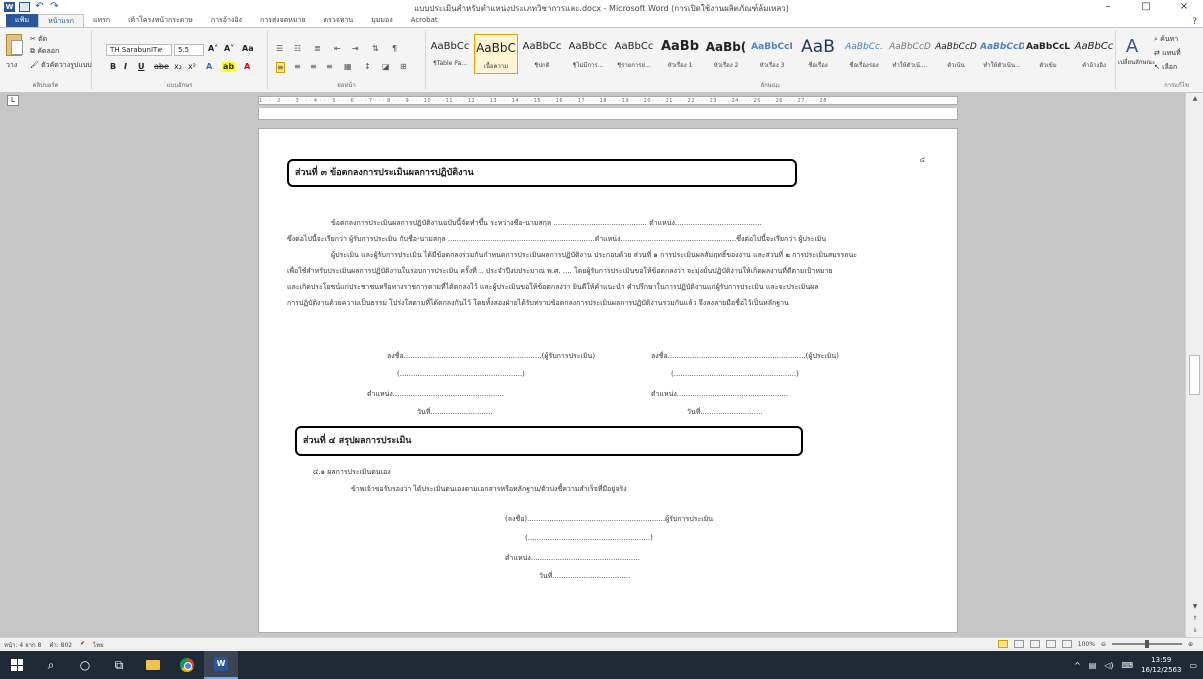 The image size is (1203, 679). What do you see at coordinates (221, 665) in the screenshot?
I see `word-taskbar-icon: W` at bounding box center [221, 665].